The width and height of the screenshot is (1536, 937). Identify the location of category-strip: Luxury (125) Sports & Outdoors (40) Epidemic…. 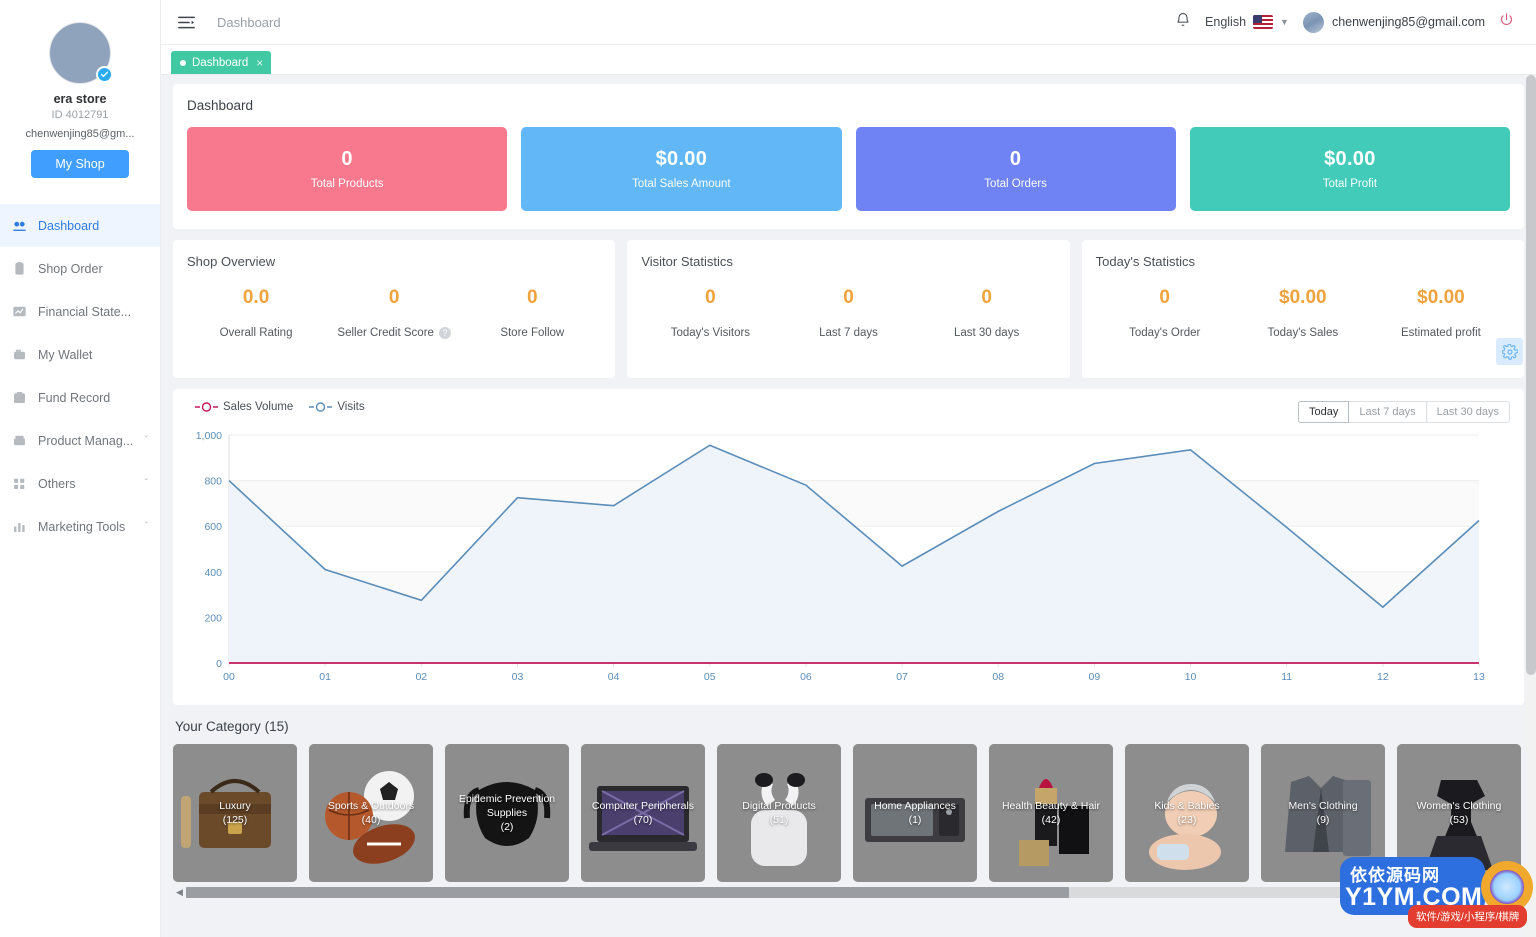
(848, 821).